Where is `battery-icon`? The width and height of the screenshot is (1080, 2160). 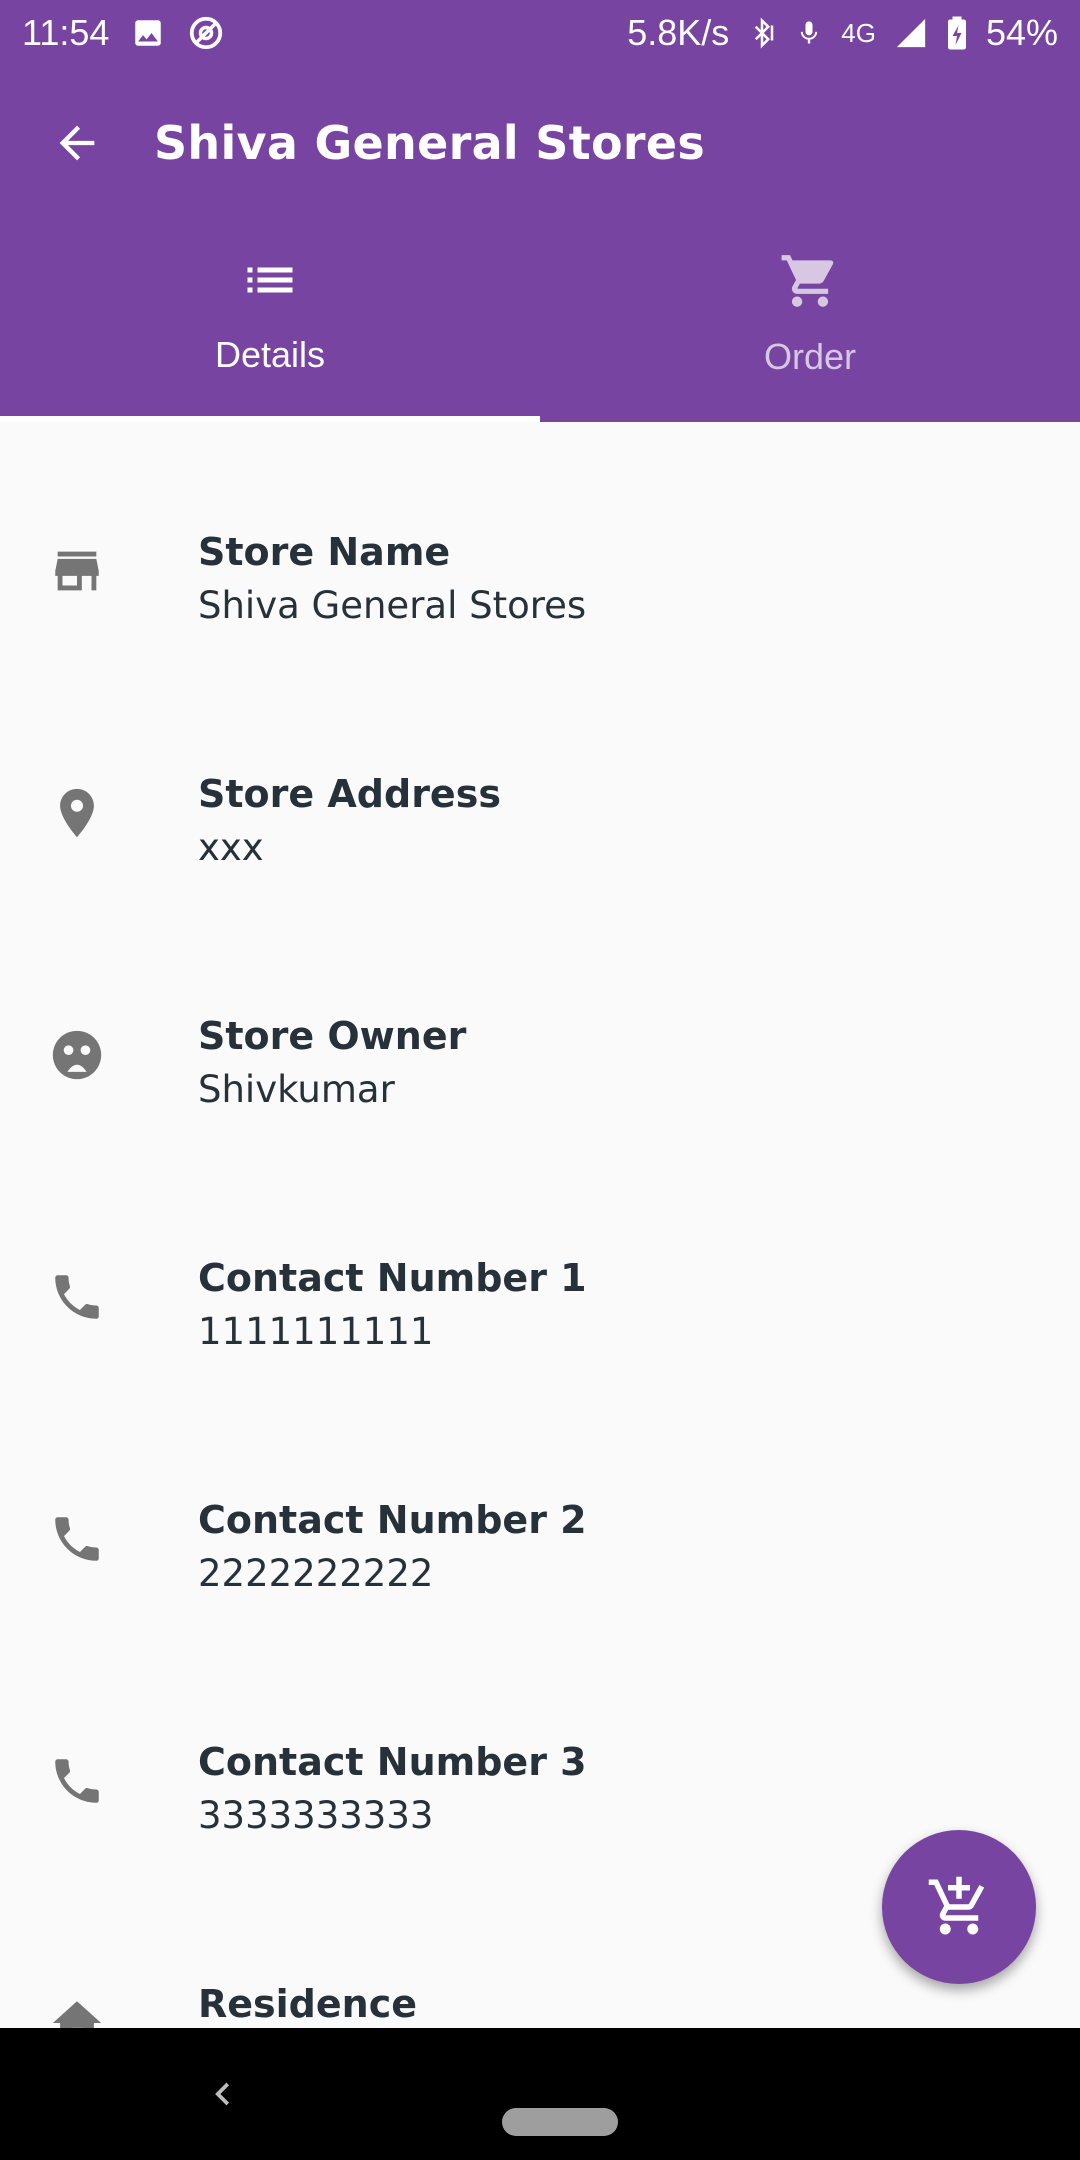
battery-icon is located at coordinates (957, 33).